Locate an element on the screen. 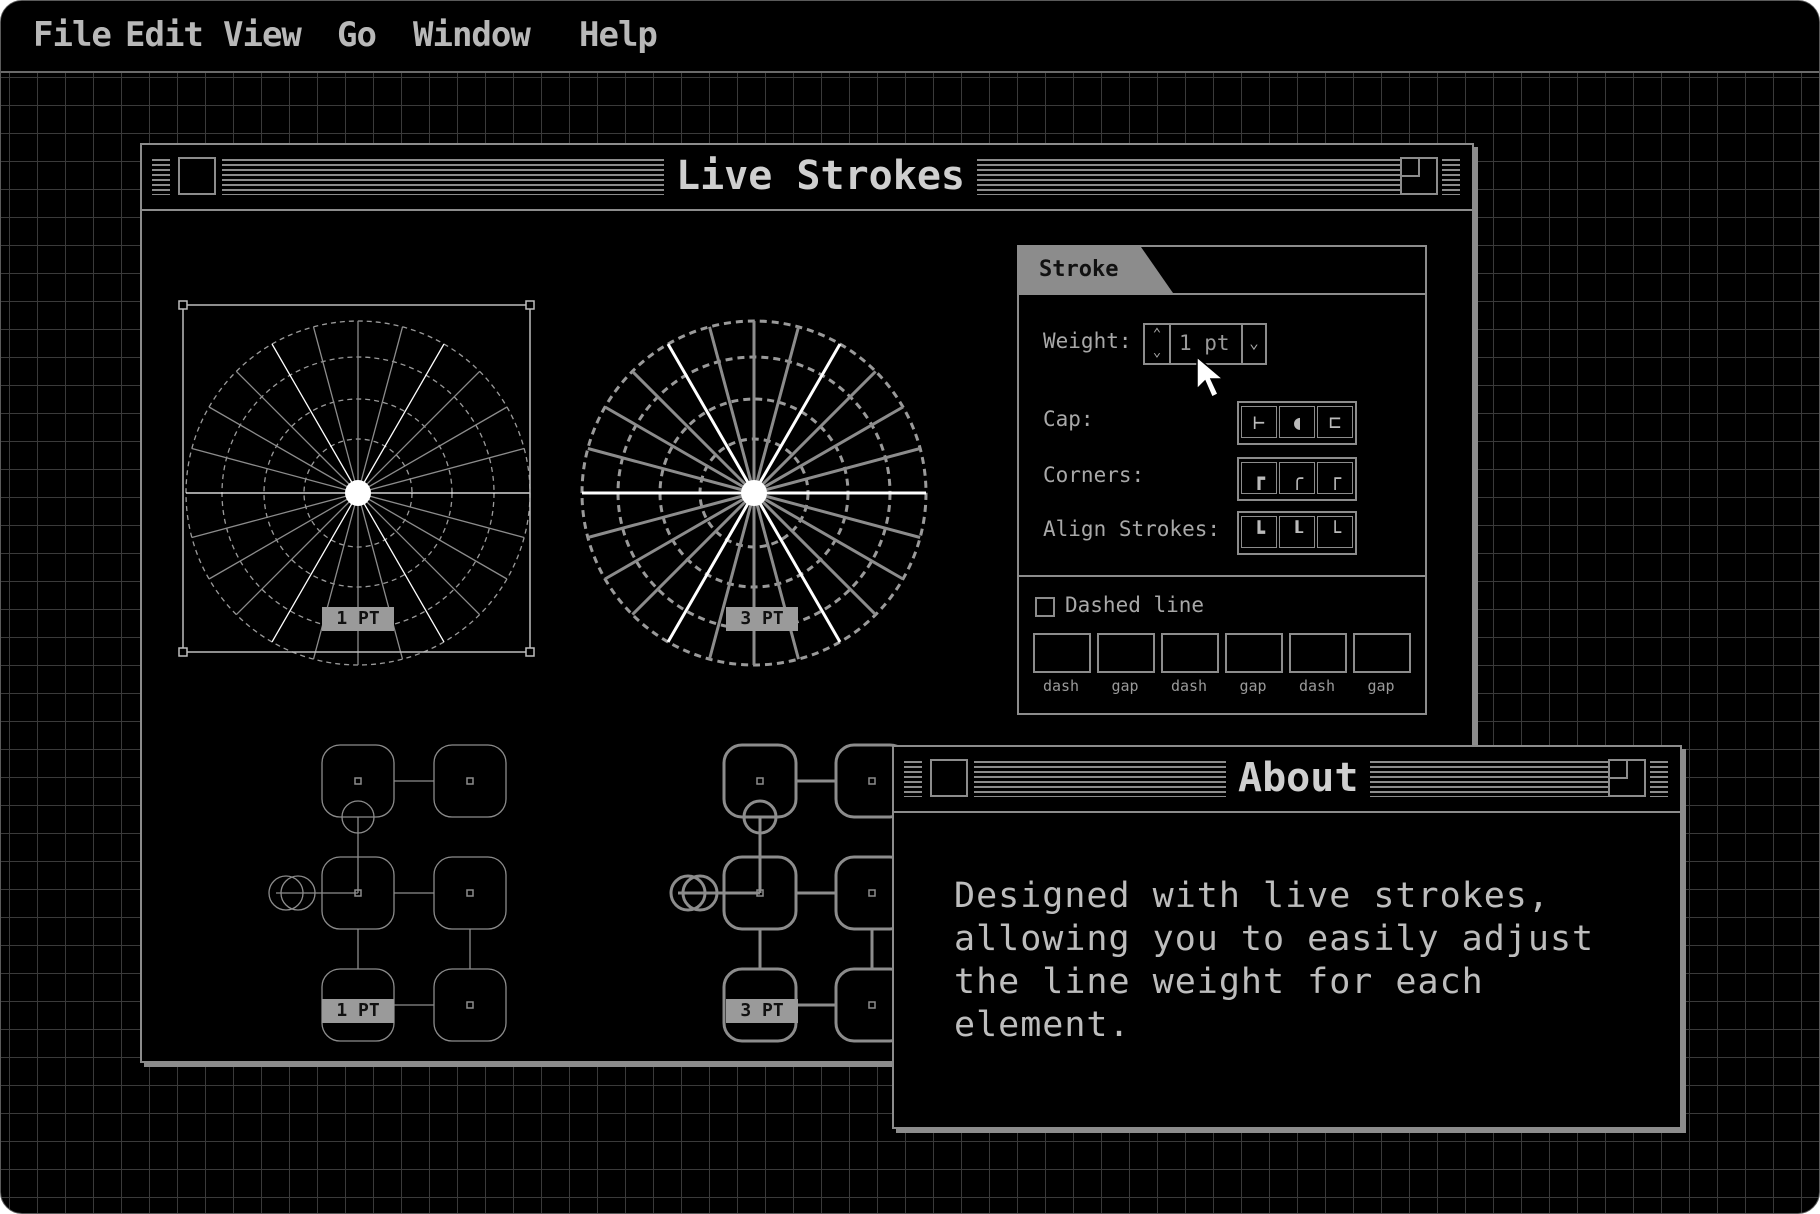  menu-edit: Edit is located at coordinates (164, 35).